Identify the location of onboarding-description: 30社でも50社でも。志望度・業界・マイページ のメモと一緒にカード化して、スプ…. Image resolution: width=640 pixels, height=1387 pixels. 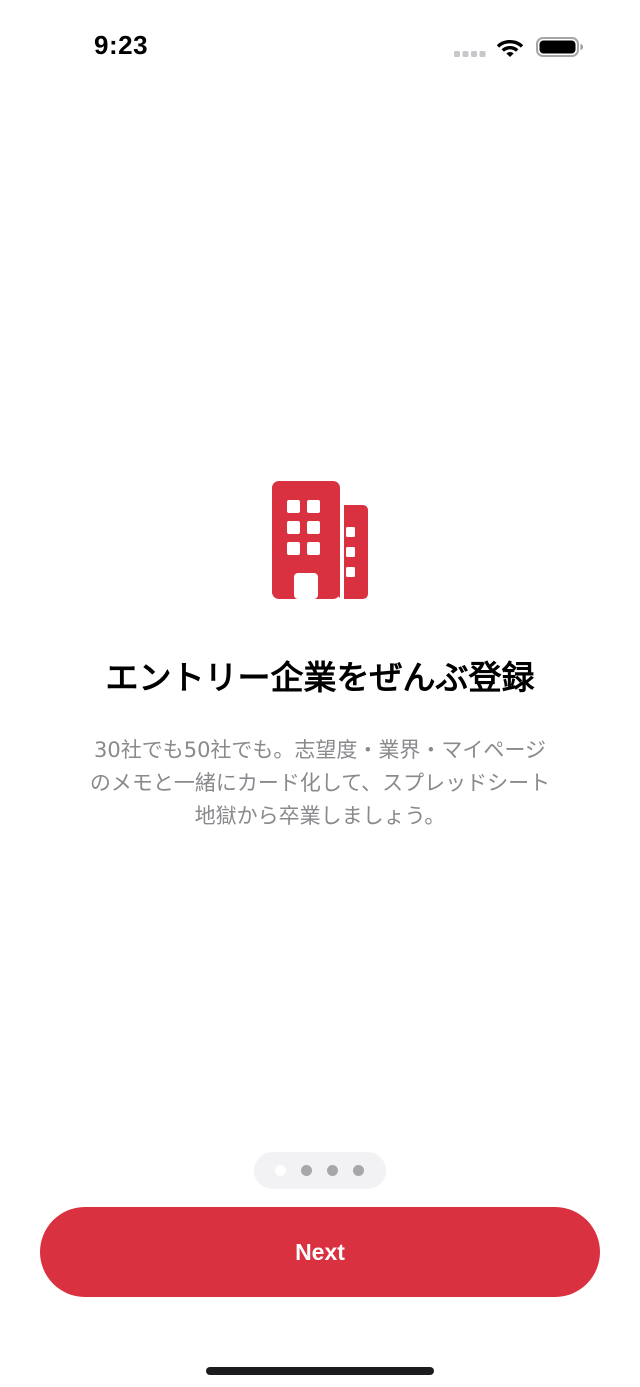
(320, 783).